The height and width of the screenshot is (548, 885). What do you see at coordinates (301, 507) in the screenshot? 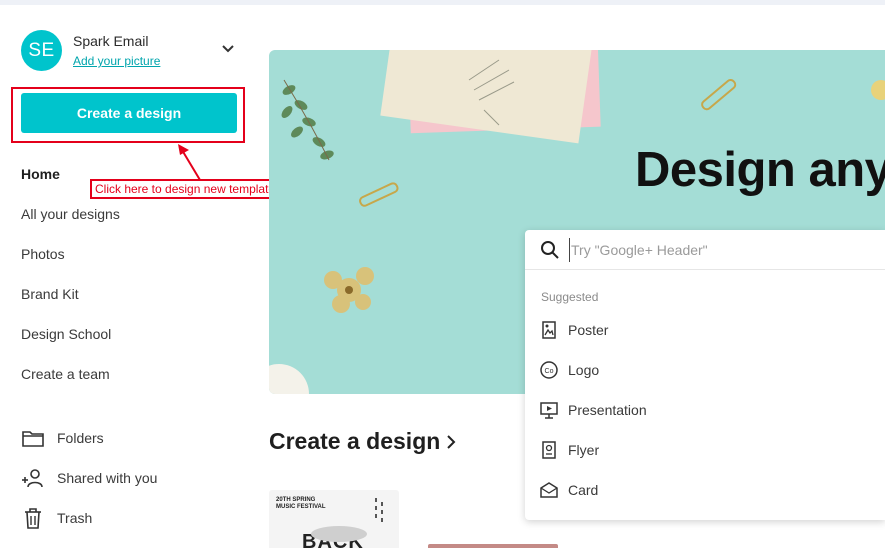
I see `thumbnail-line2: MUSIC FESTIVAL` at bounding box center [301, 507].